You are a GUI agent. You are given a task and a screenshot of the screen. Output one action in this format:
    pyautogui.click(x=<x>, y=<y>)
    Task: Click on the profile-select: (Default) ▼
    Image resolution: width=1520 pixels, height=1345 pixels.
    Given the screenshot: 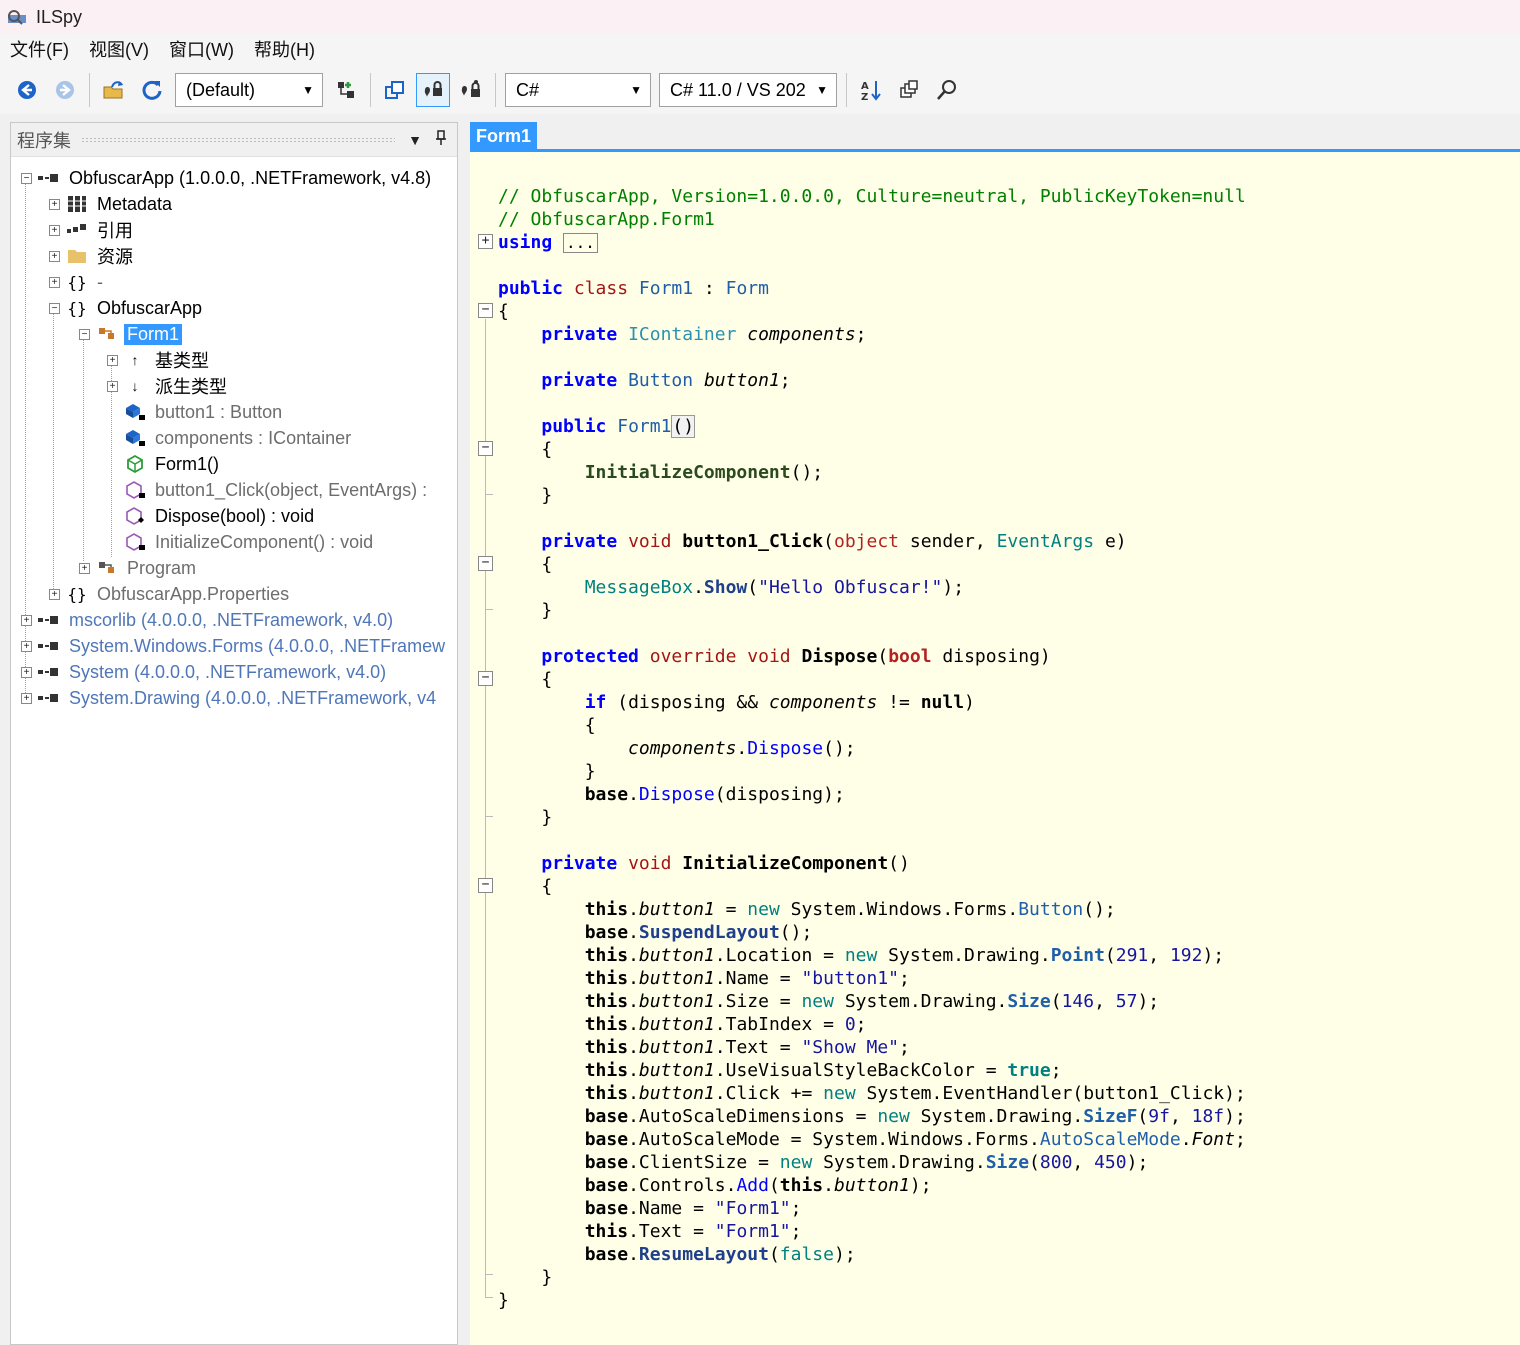 What is the action you would take?
    pyautogui.click(x=249, y=90)
    